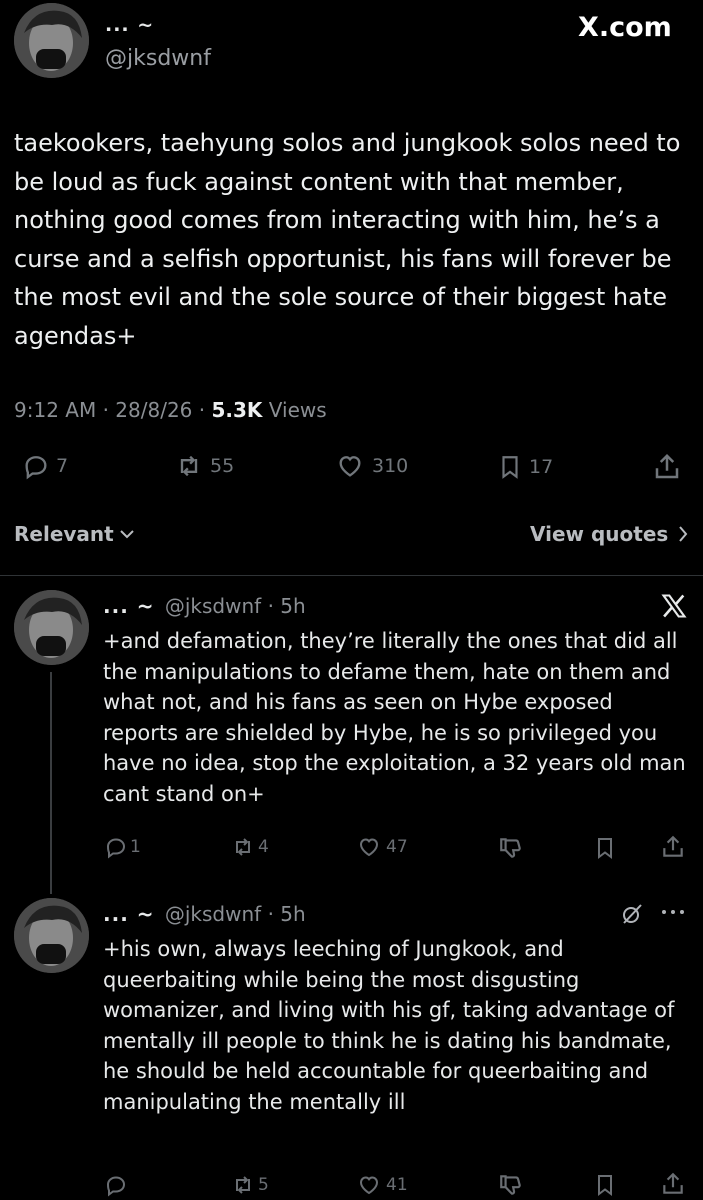  What do you see at coordinates (371, 466) in the screenshot?
I see `like-button: 310` at bounding box center [371, 466].